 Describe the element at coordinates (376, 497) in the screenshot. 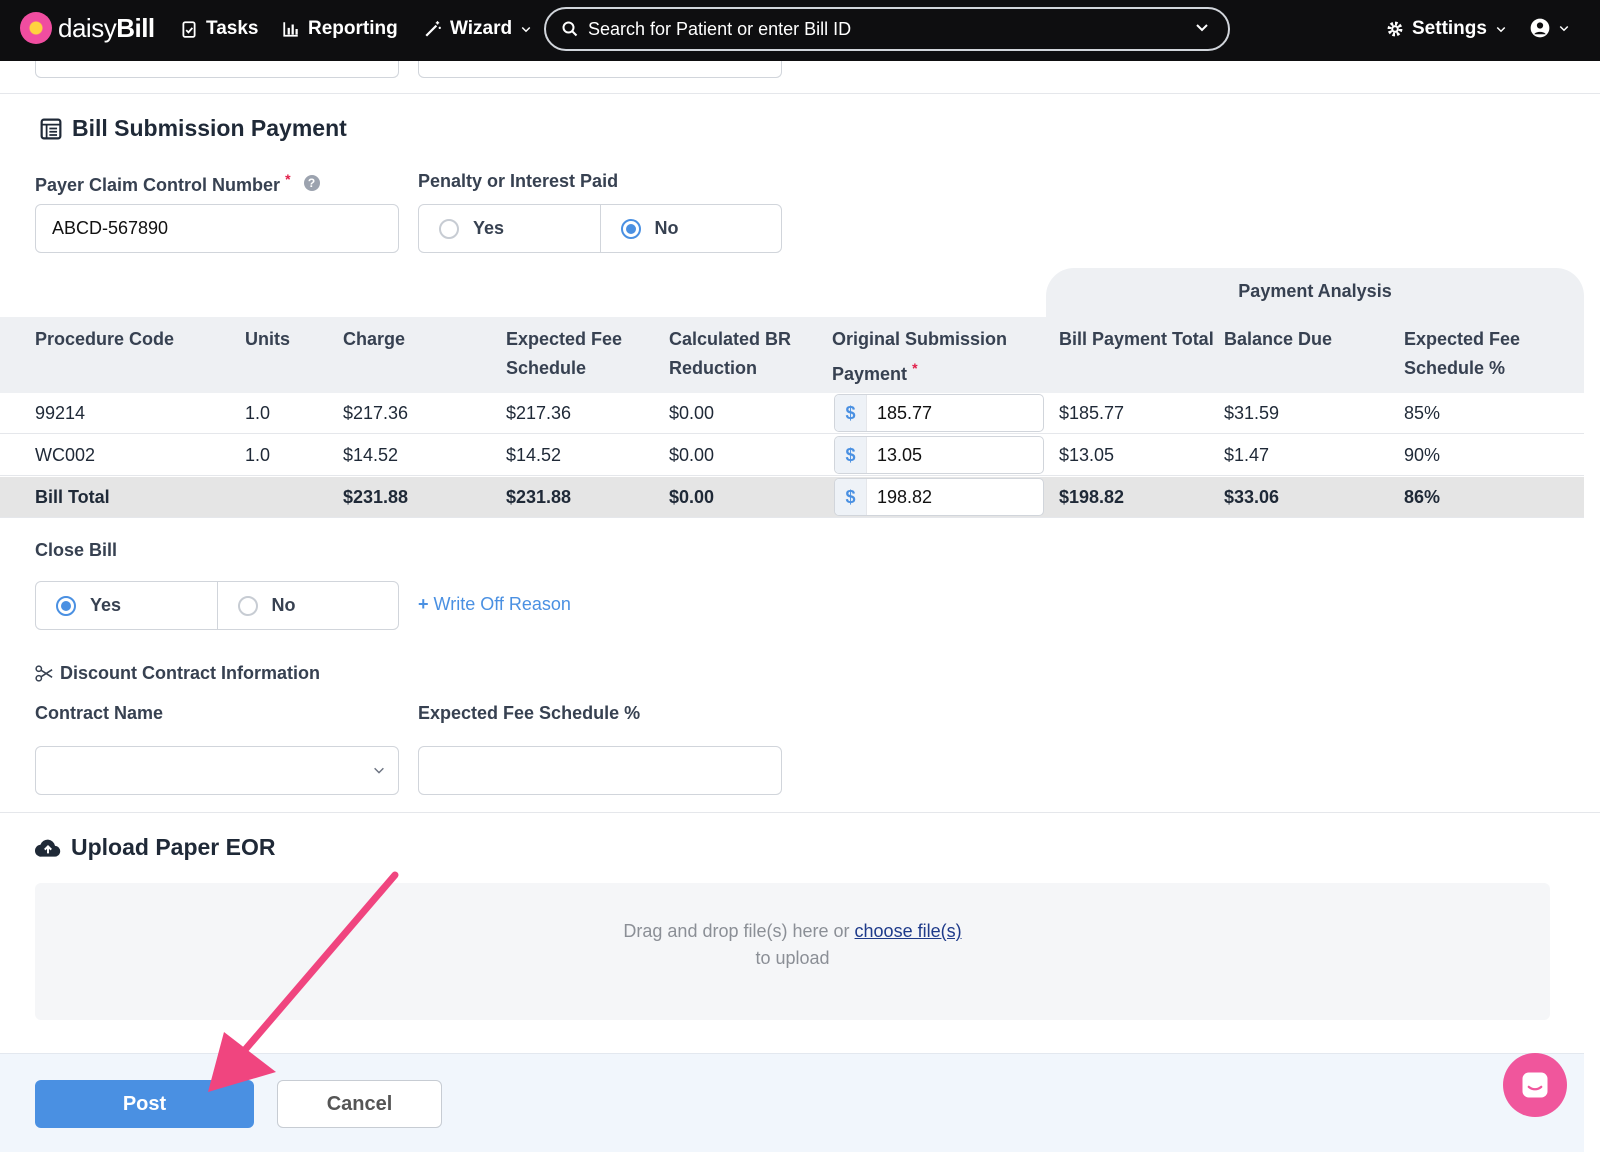

I see `cell-charge: $231.88` at that location.